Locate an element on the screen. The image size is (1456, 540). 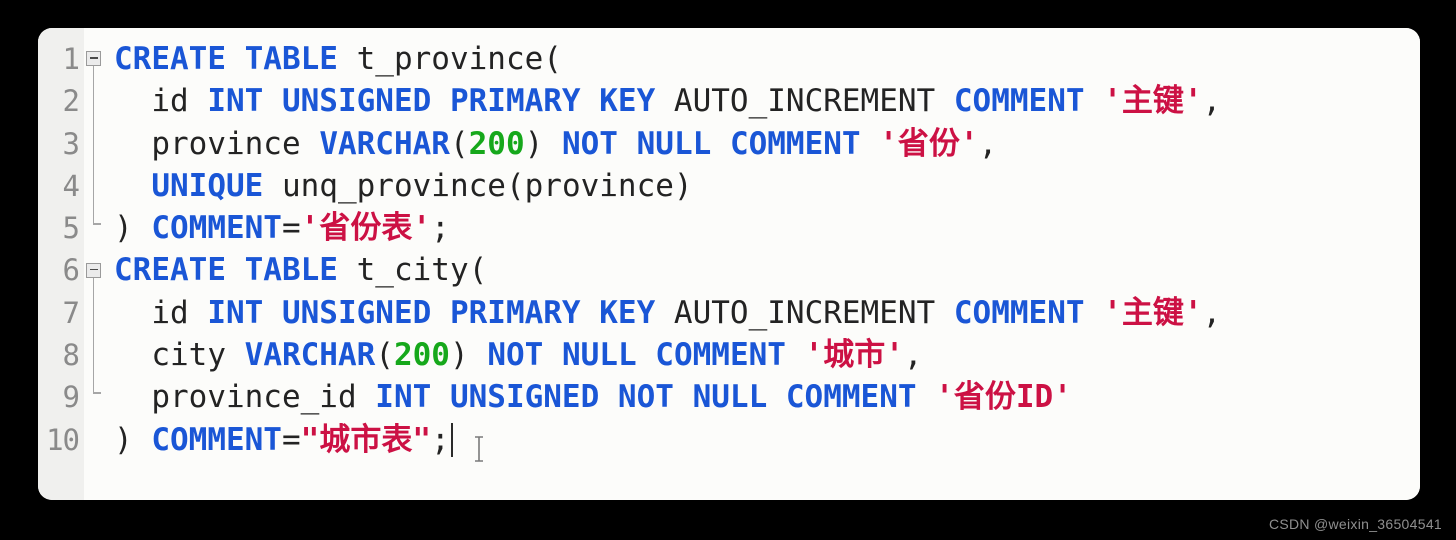
csdn-watermark: CSDN @weixin_36504541 is located at coordinates (1355, 524).